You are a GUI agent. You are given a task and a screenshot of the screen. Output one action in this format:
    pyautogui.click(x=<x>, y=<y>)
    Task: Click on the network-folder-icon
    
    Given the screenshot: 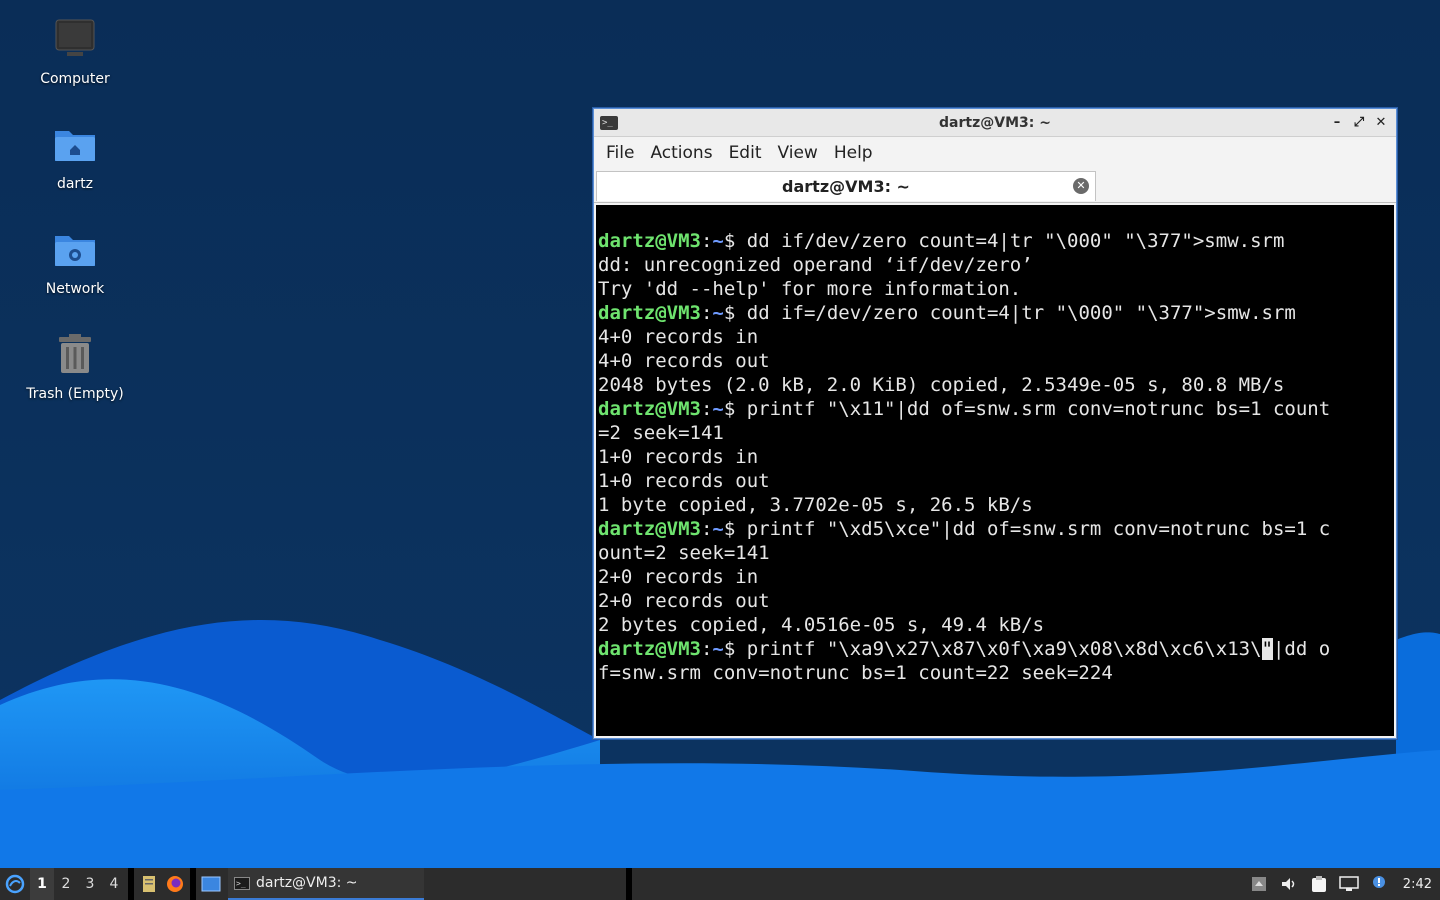 What is the action you would take?
    pyautogui.click(x=75, y=250)
    